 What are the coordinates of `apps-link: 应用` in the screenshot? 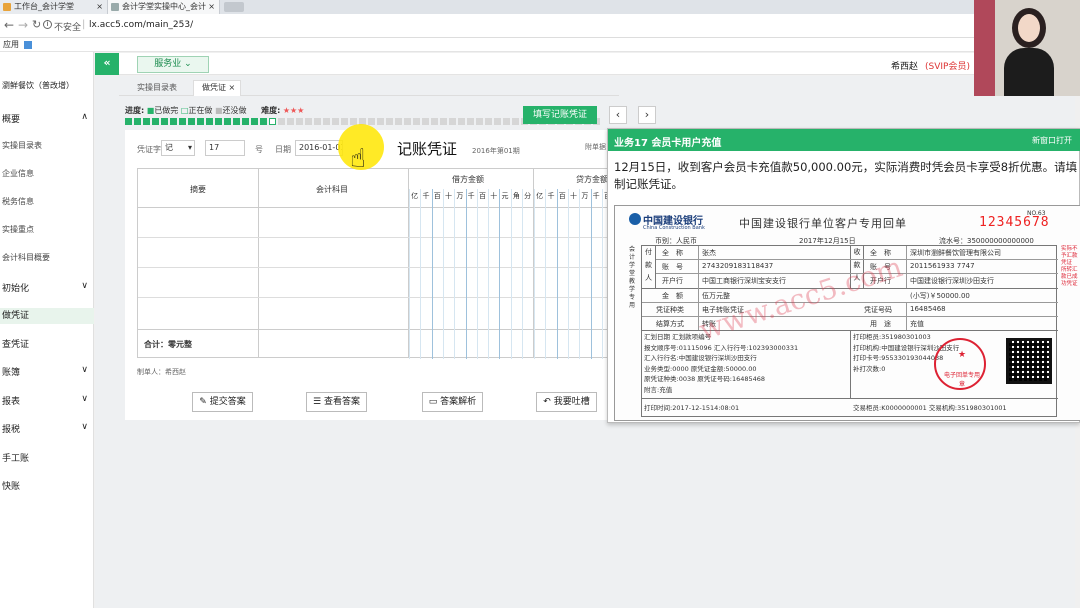 It's located at (11, 44).